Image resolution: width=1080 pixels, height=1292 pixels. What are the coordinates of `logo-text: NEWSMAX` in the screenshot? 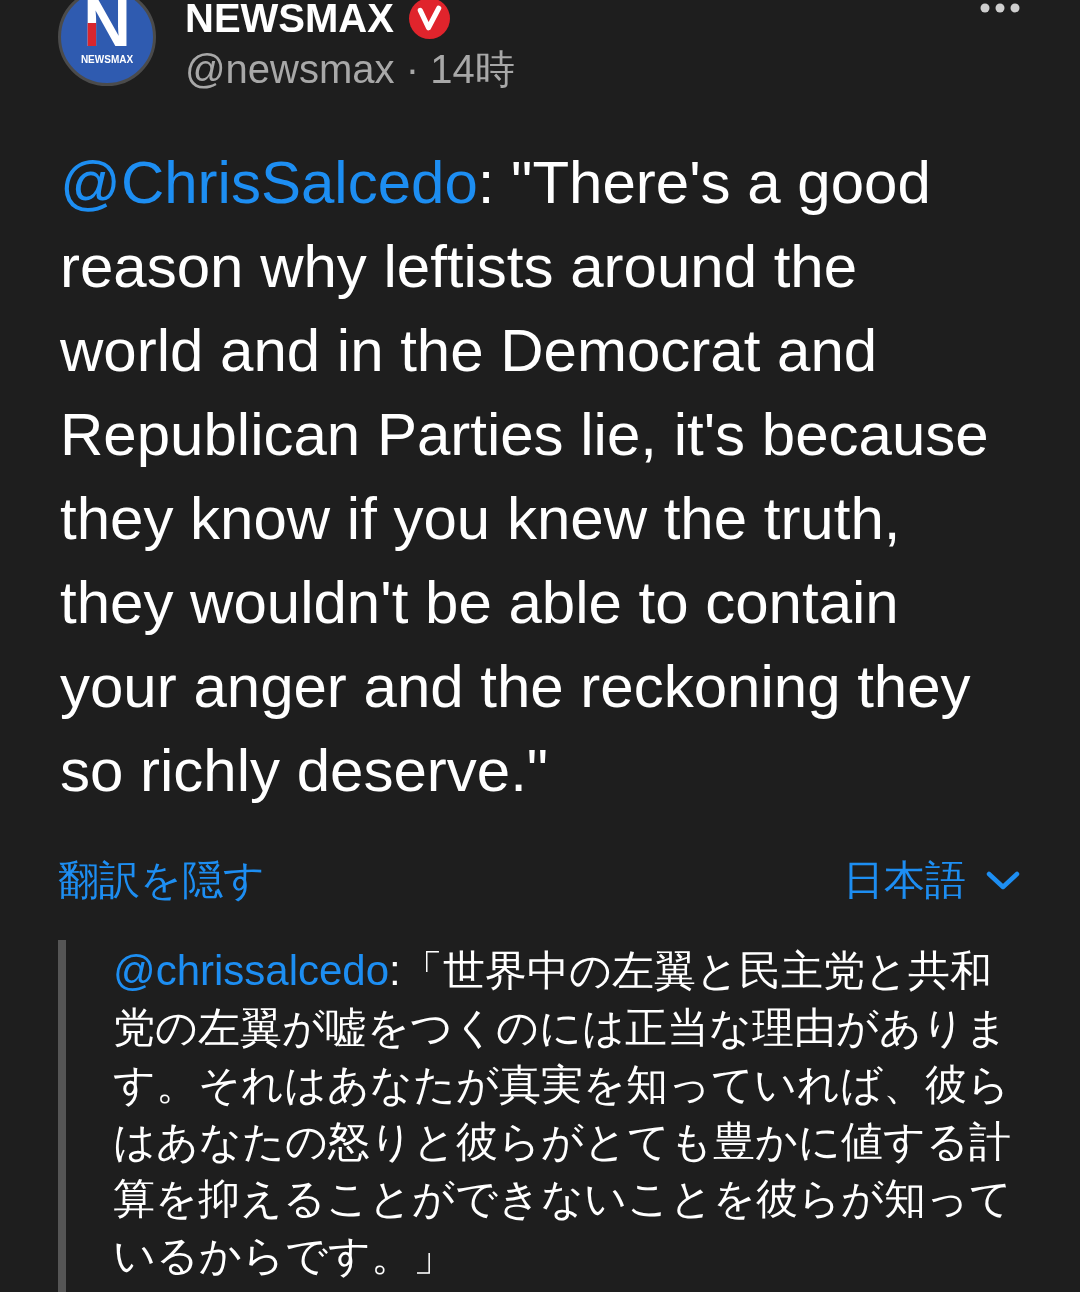 It's located at (107, 60).